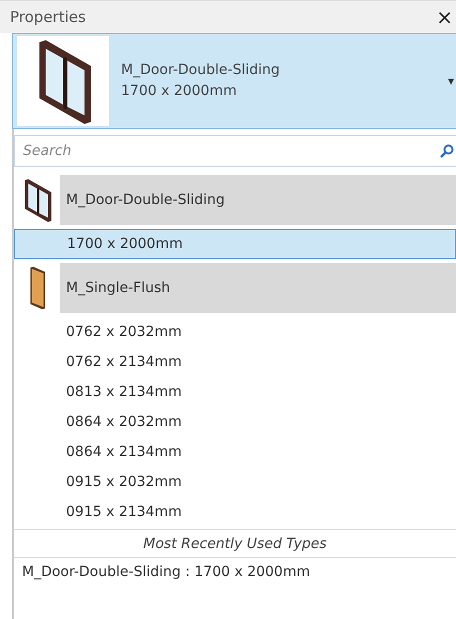 The height and width of the screenshot is (619, 456). Describe the element at coordinates (63, 81) in the screenshot. I see `sliding-door-icon` at that location.